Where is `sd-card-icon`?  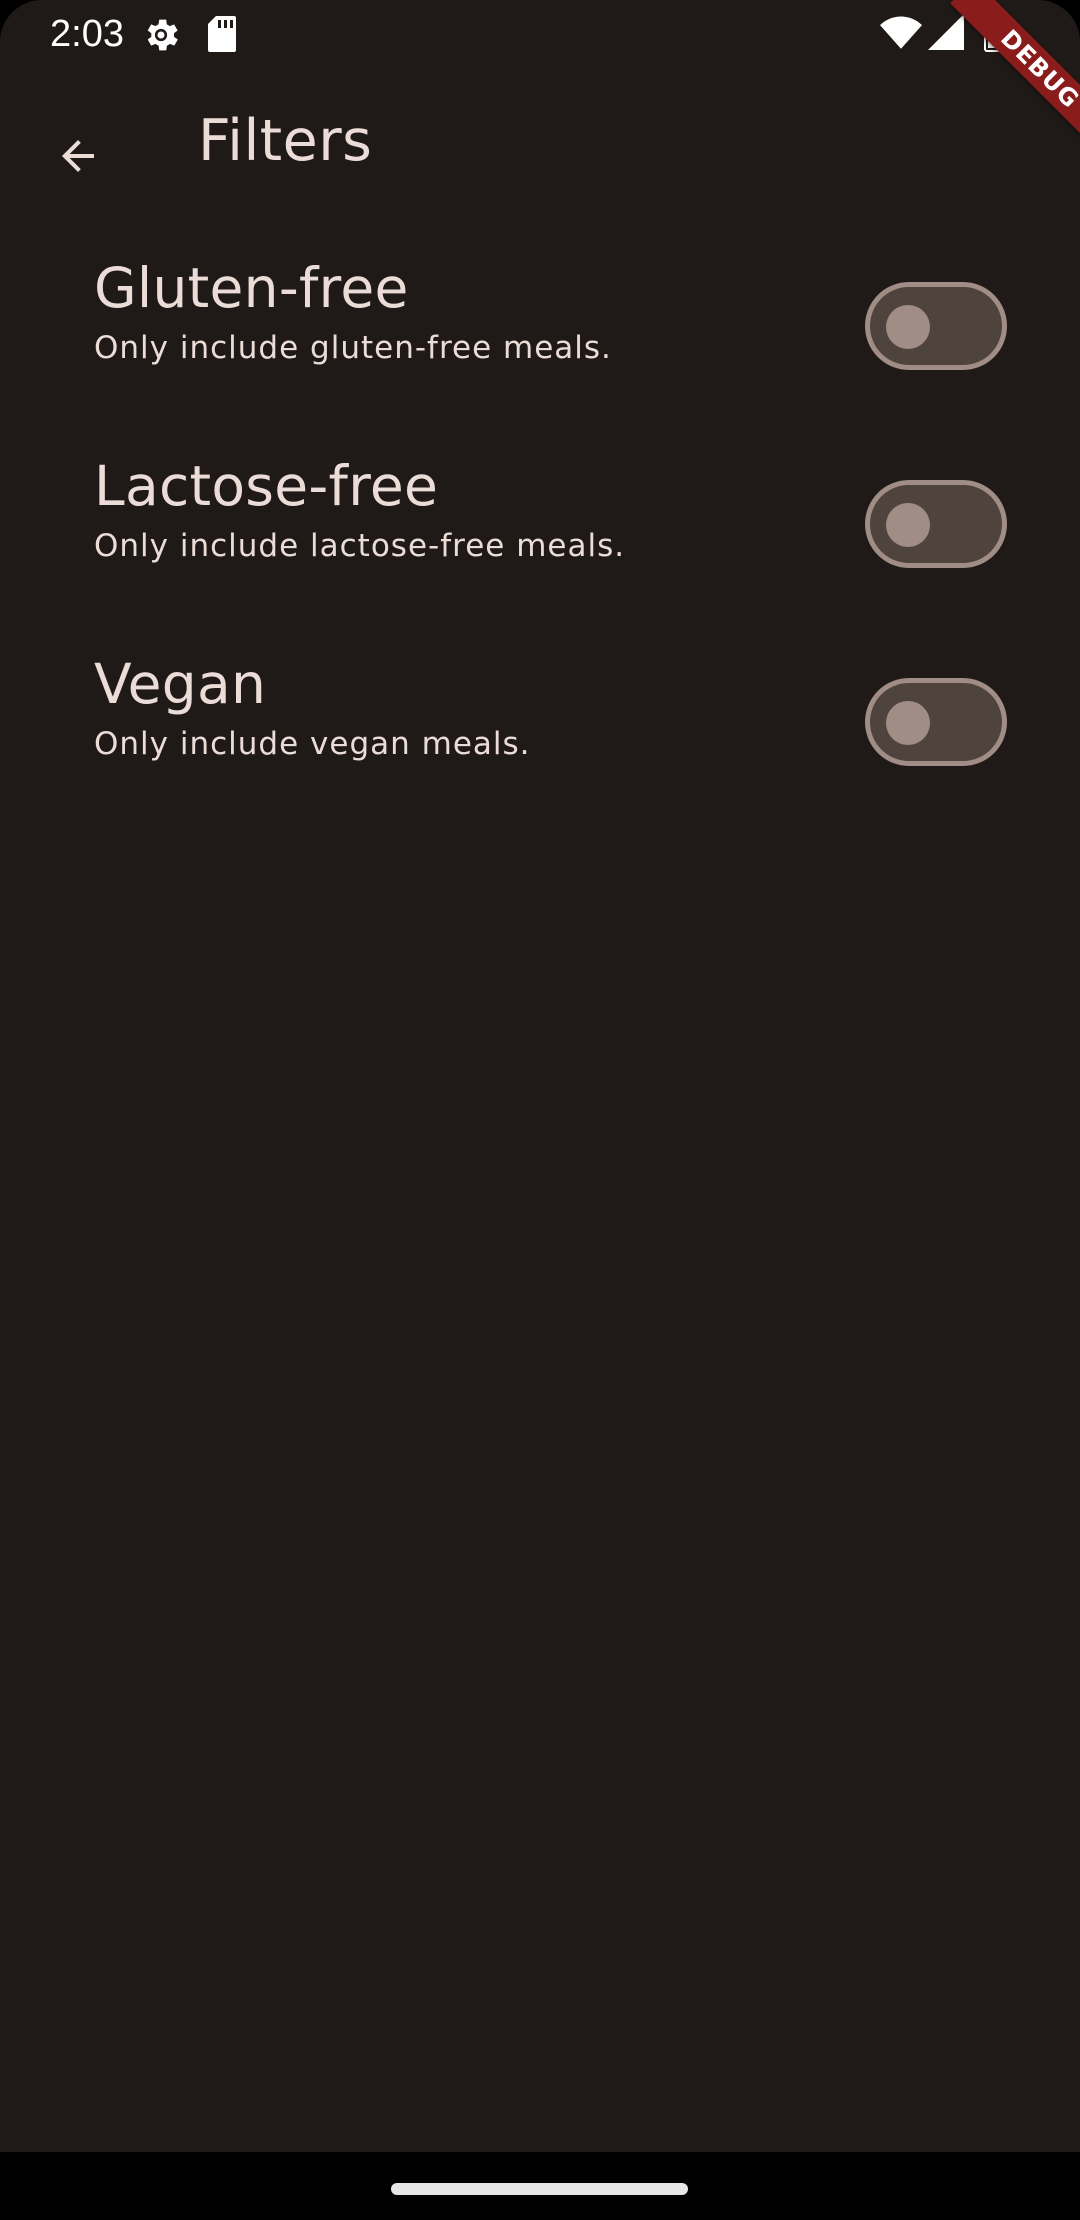
sd-card-icon is located at coordinates (222, 34).